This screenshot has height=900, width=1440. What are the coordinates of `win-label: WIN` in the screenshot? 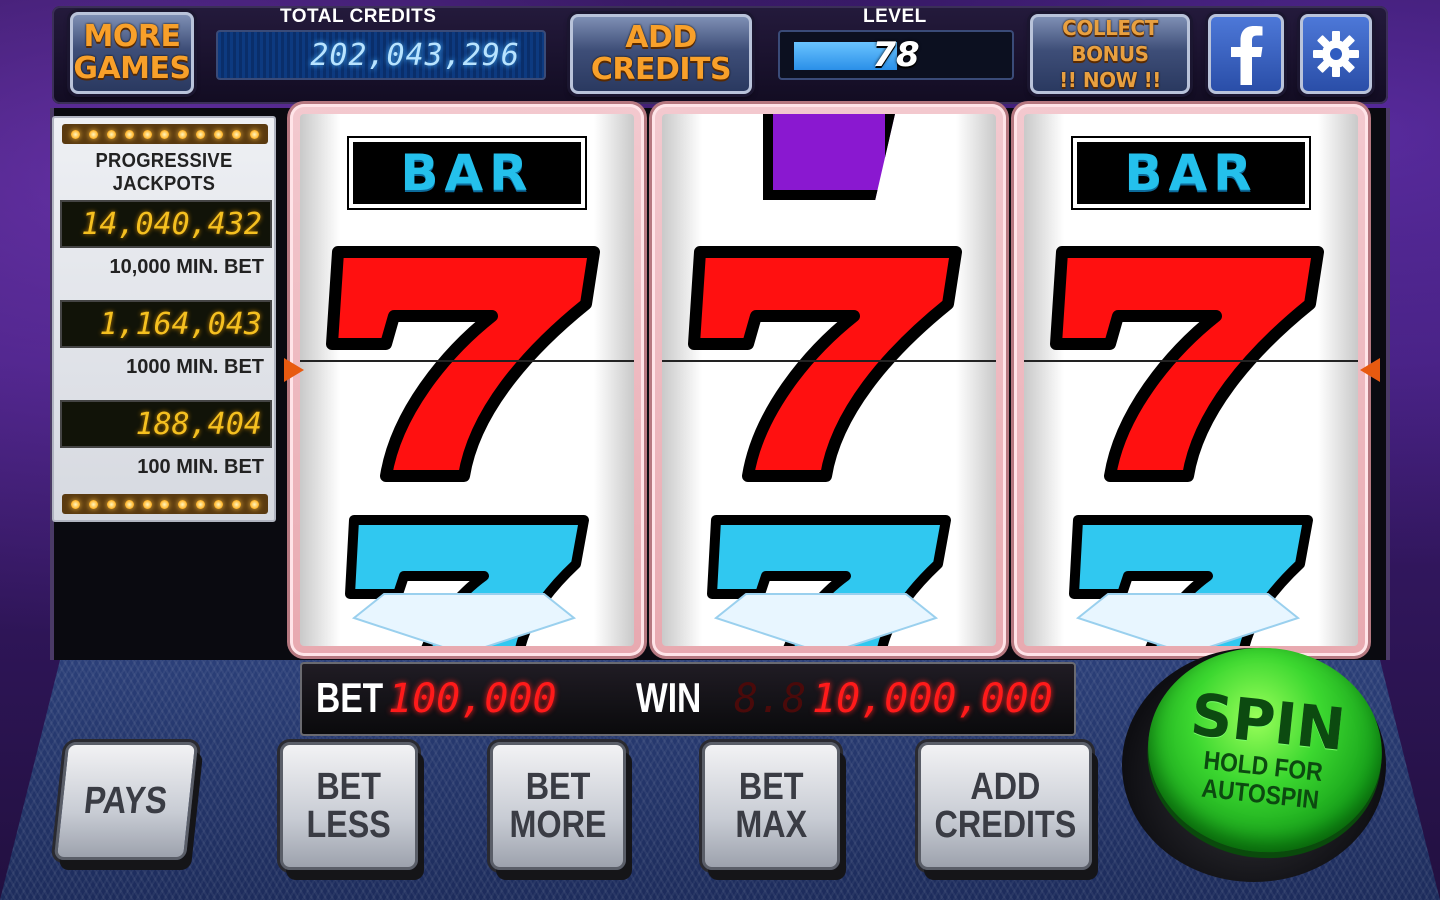 It's located at (669, 697).